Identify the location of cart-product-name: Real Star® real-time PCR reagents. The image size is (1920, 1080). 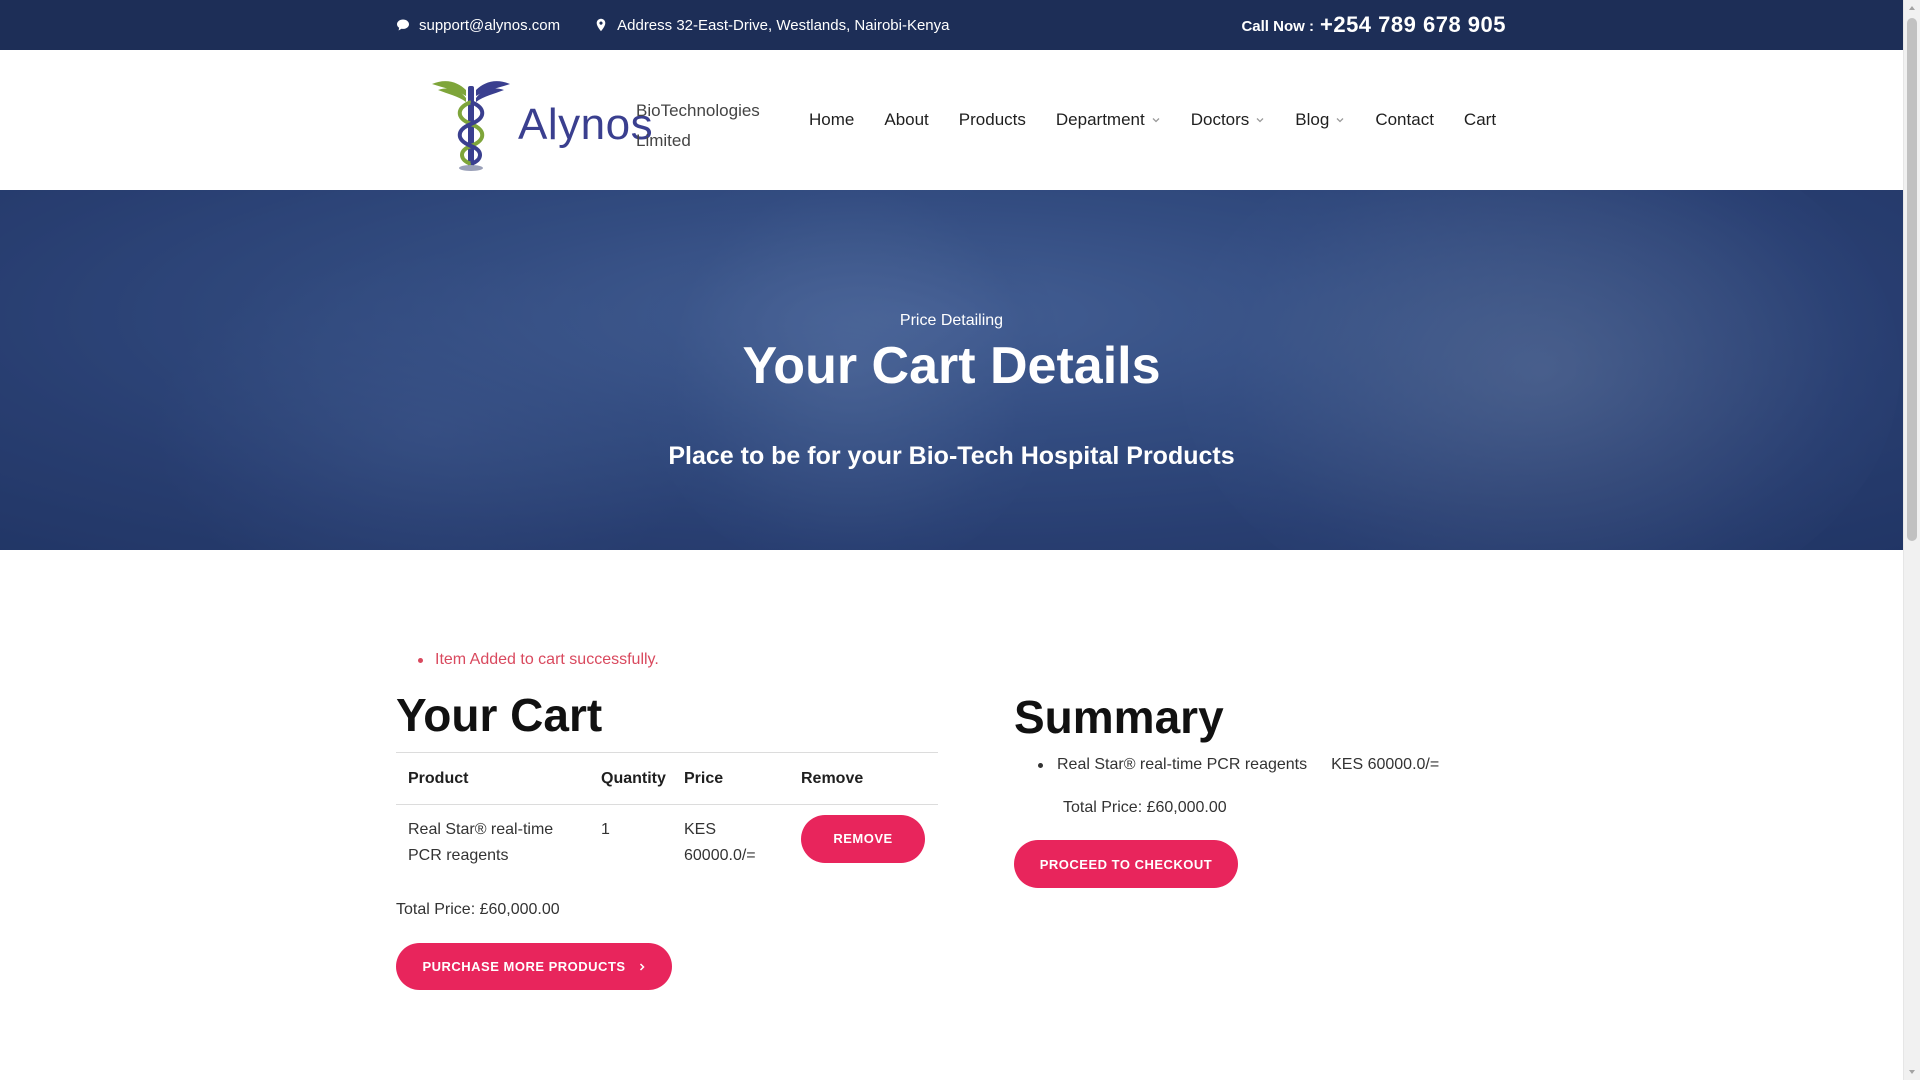
(498, 852).